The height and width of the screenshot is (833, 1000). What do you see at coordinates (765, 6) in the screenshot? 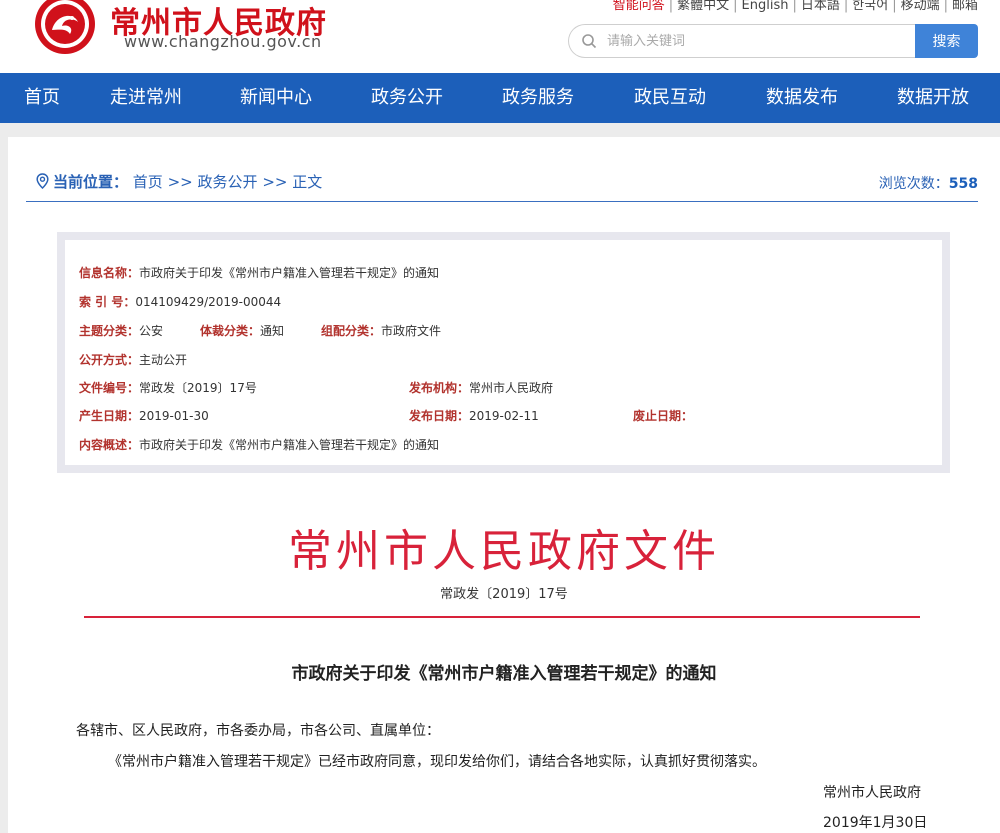
I see `top-link-english: English` at bounding box center [765, 6].